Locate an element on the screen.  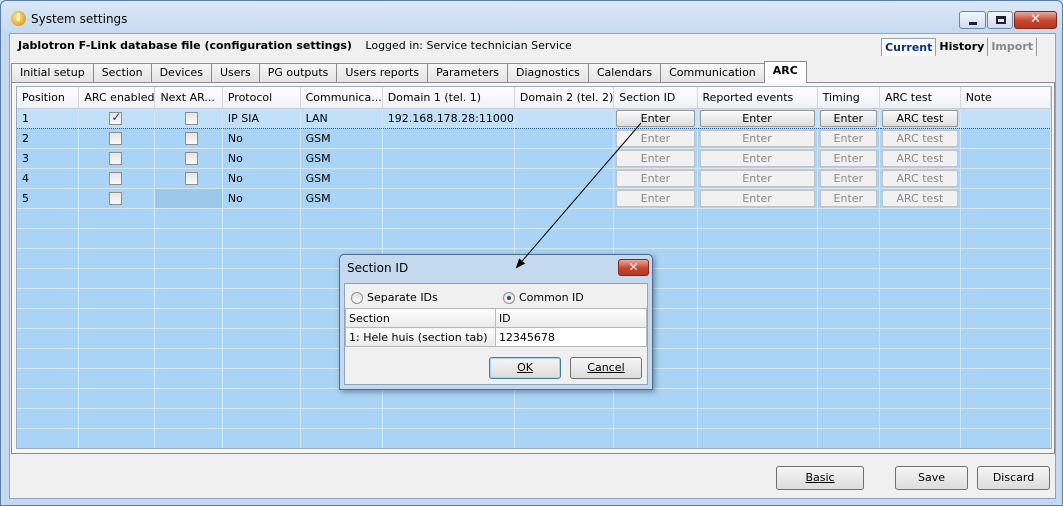
empty-cell is located at coordinates (1005, 238).